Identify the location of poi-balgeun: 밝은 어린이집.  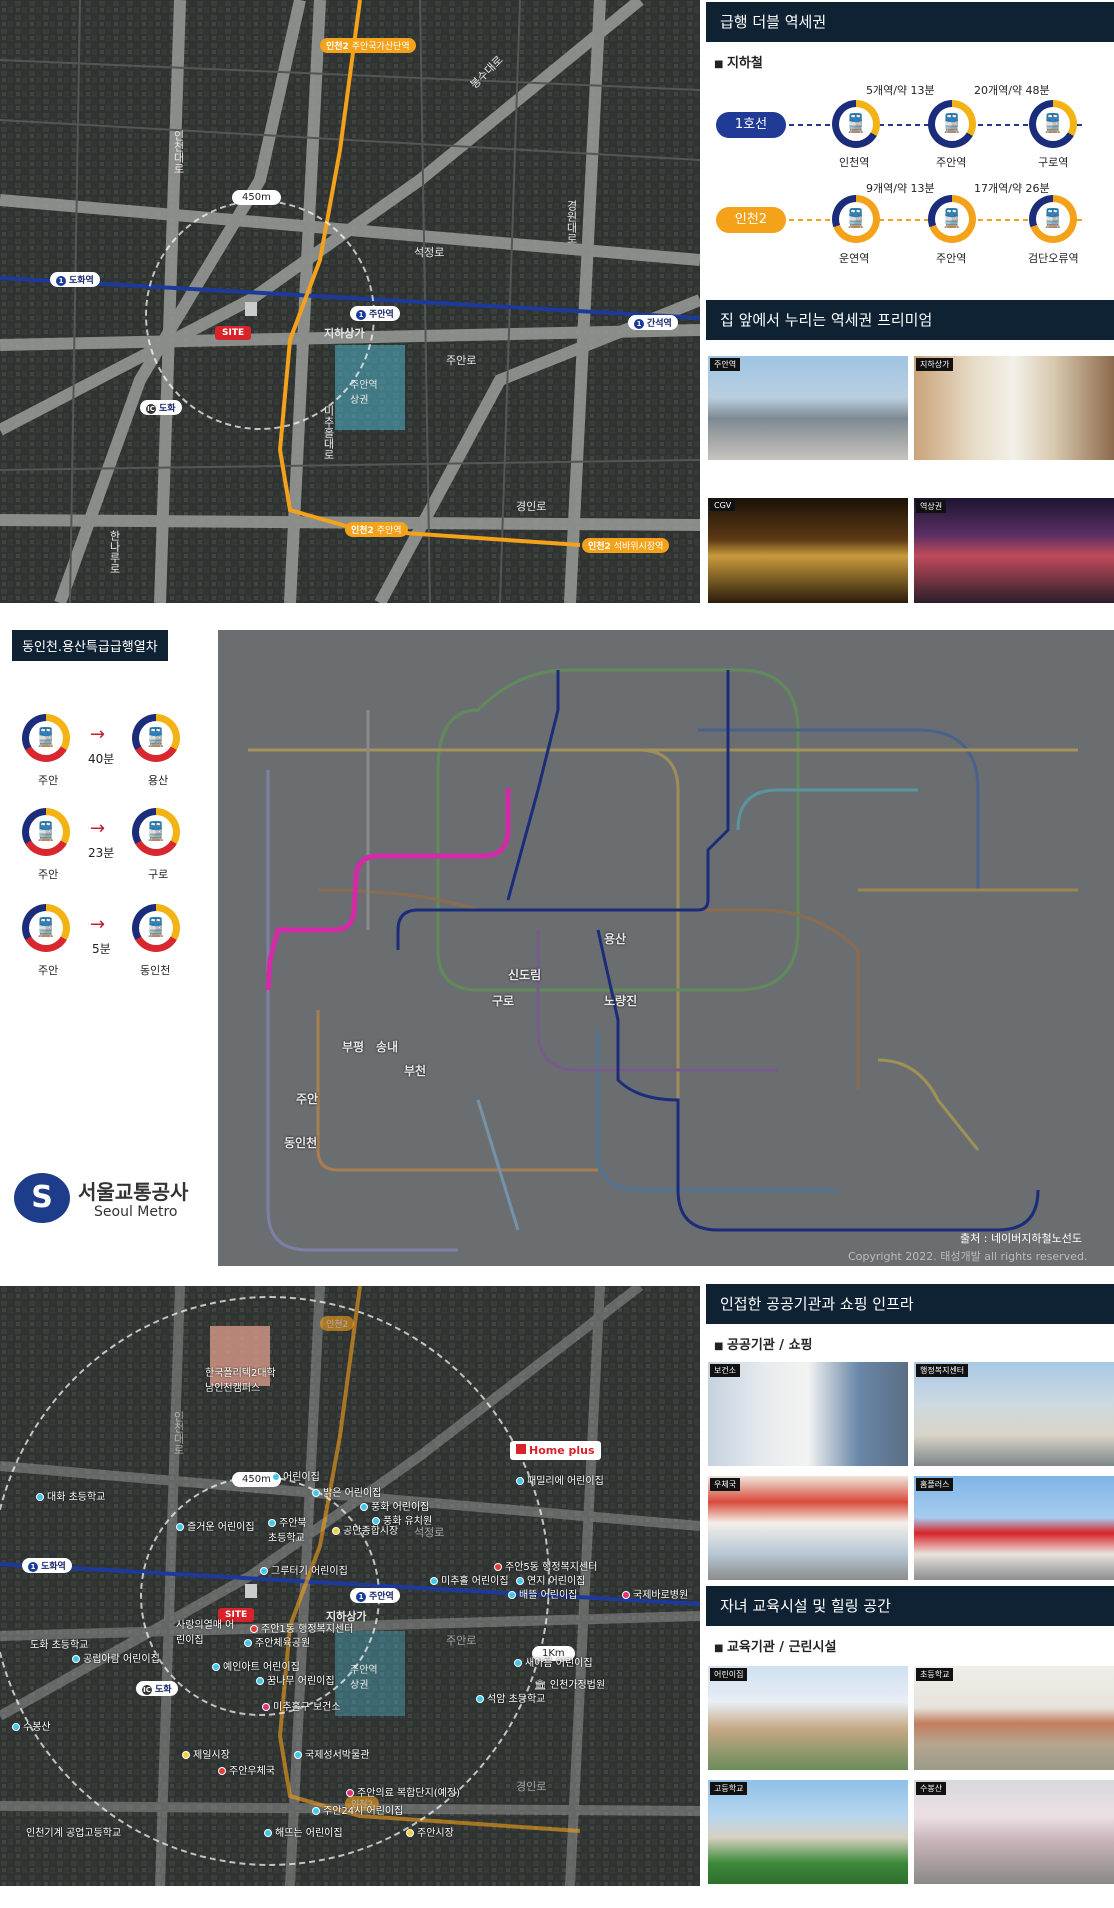
(346, 1491).